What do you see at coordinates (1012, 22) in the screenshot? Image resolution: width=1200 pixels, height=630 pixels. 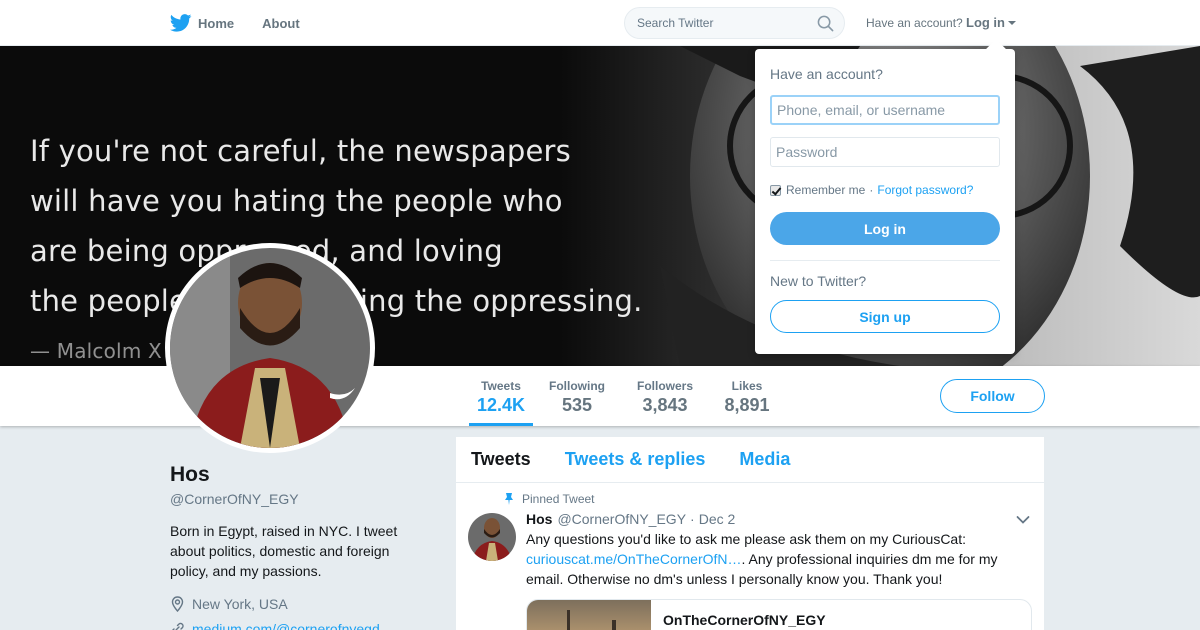 I see `caret-down-icon` at bounding box center [1012, 22].